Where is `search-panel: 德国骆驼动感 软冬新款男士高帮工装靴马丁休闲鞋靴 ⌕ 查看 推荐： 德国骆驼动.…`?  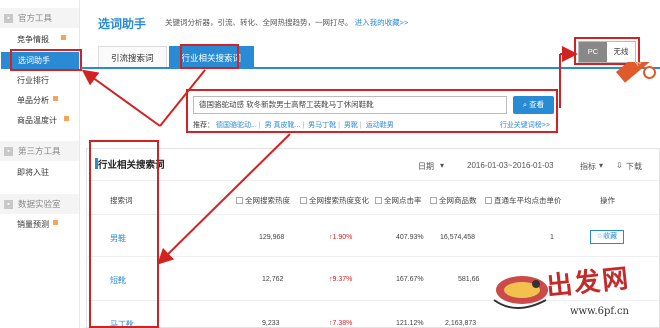 search-panel: 德国骆驼动感 软冬新款男士高帮工装靴马丁休闲鞋靴 ⌕ 查看 推荐： 德国骆驼动.… is located at coordinates (372, 111).